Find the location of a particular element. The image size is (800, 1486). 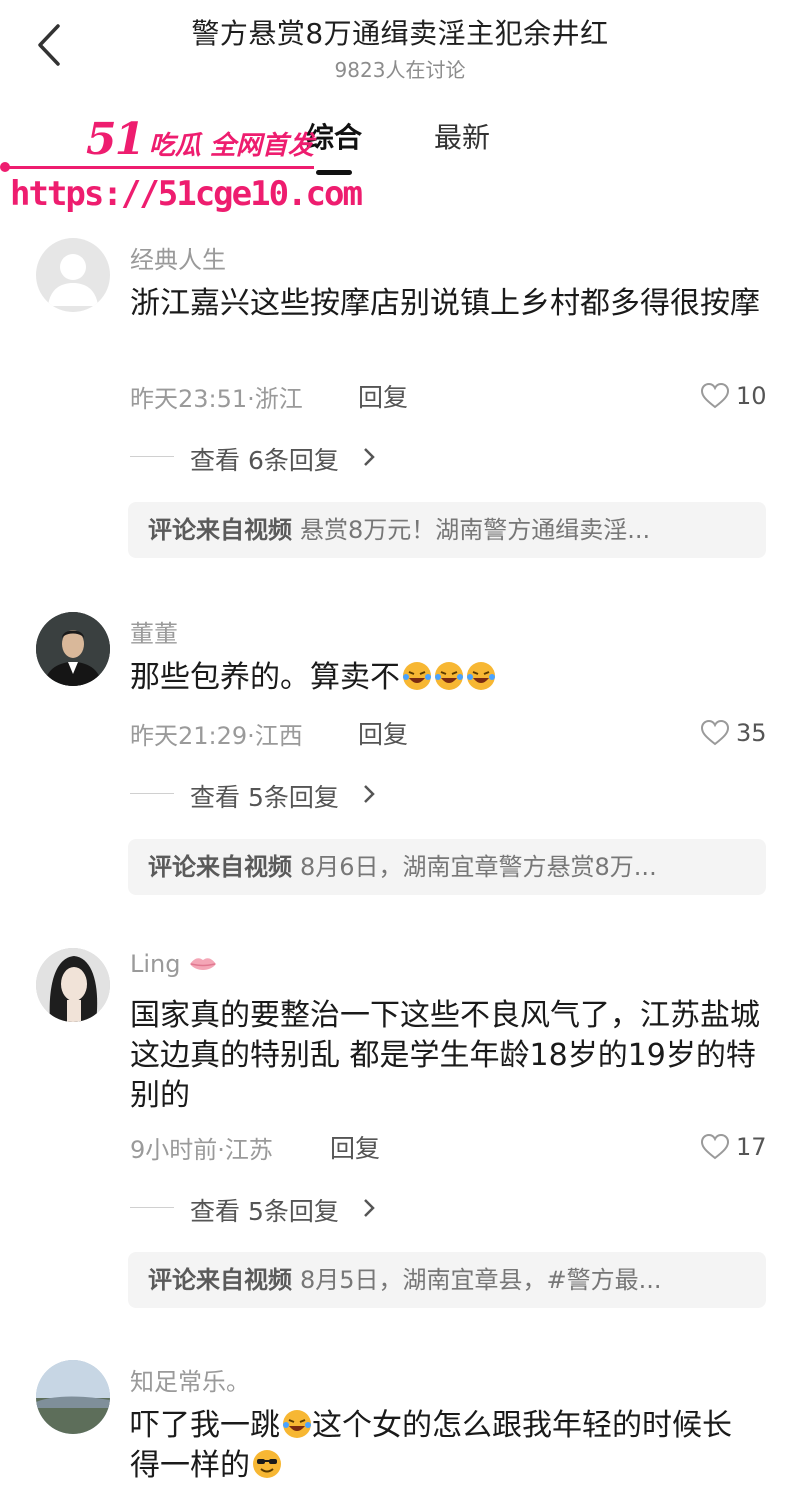

comment-text: 那些包养的。算卖不 is located at coordinates (450, 678).